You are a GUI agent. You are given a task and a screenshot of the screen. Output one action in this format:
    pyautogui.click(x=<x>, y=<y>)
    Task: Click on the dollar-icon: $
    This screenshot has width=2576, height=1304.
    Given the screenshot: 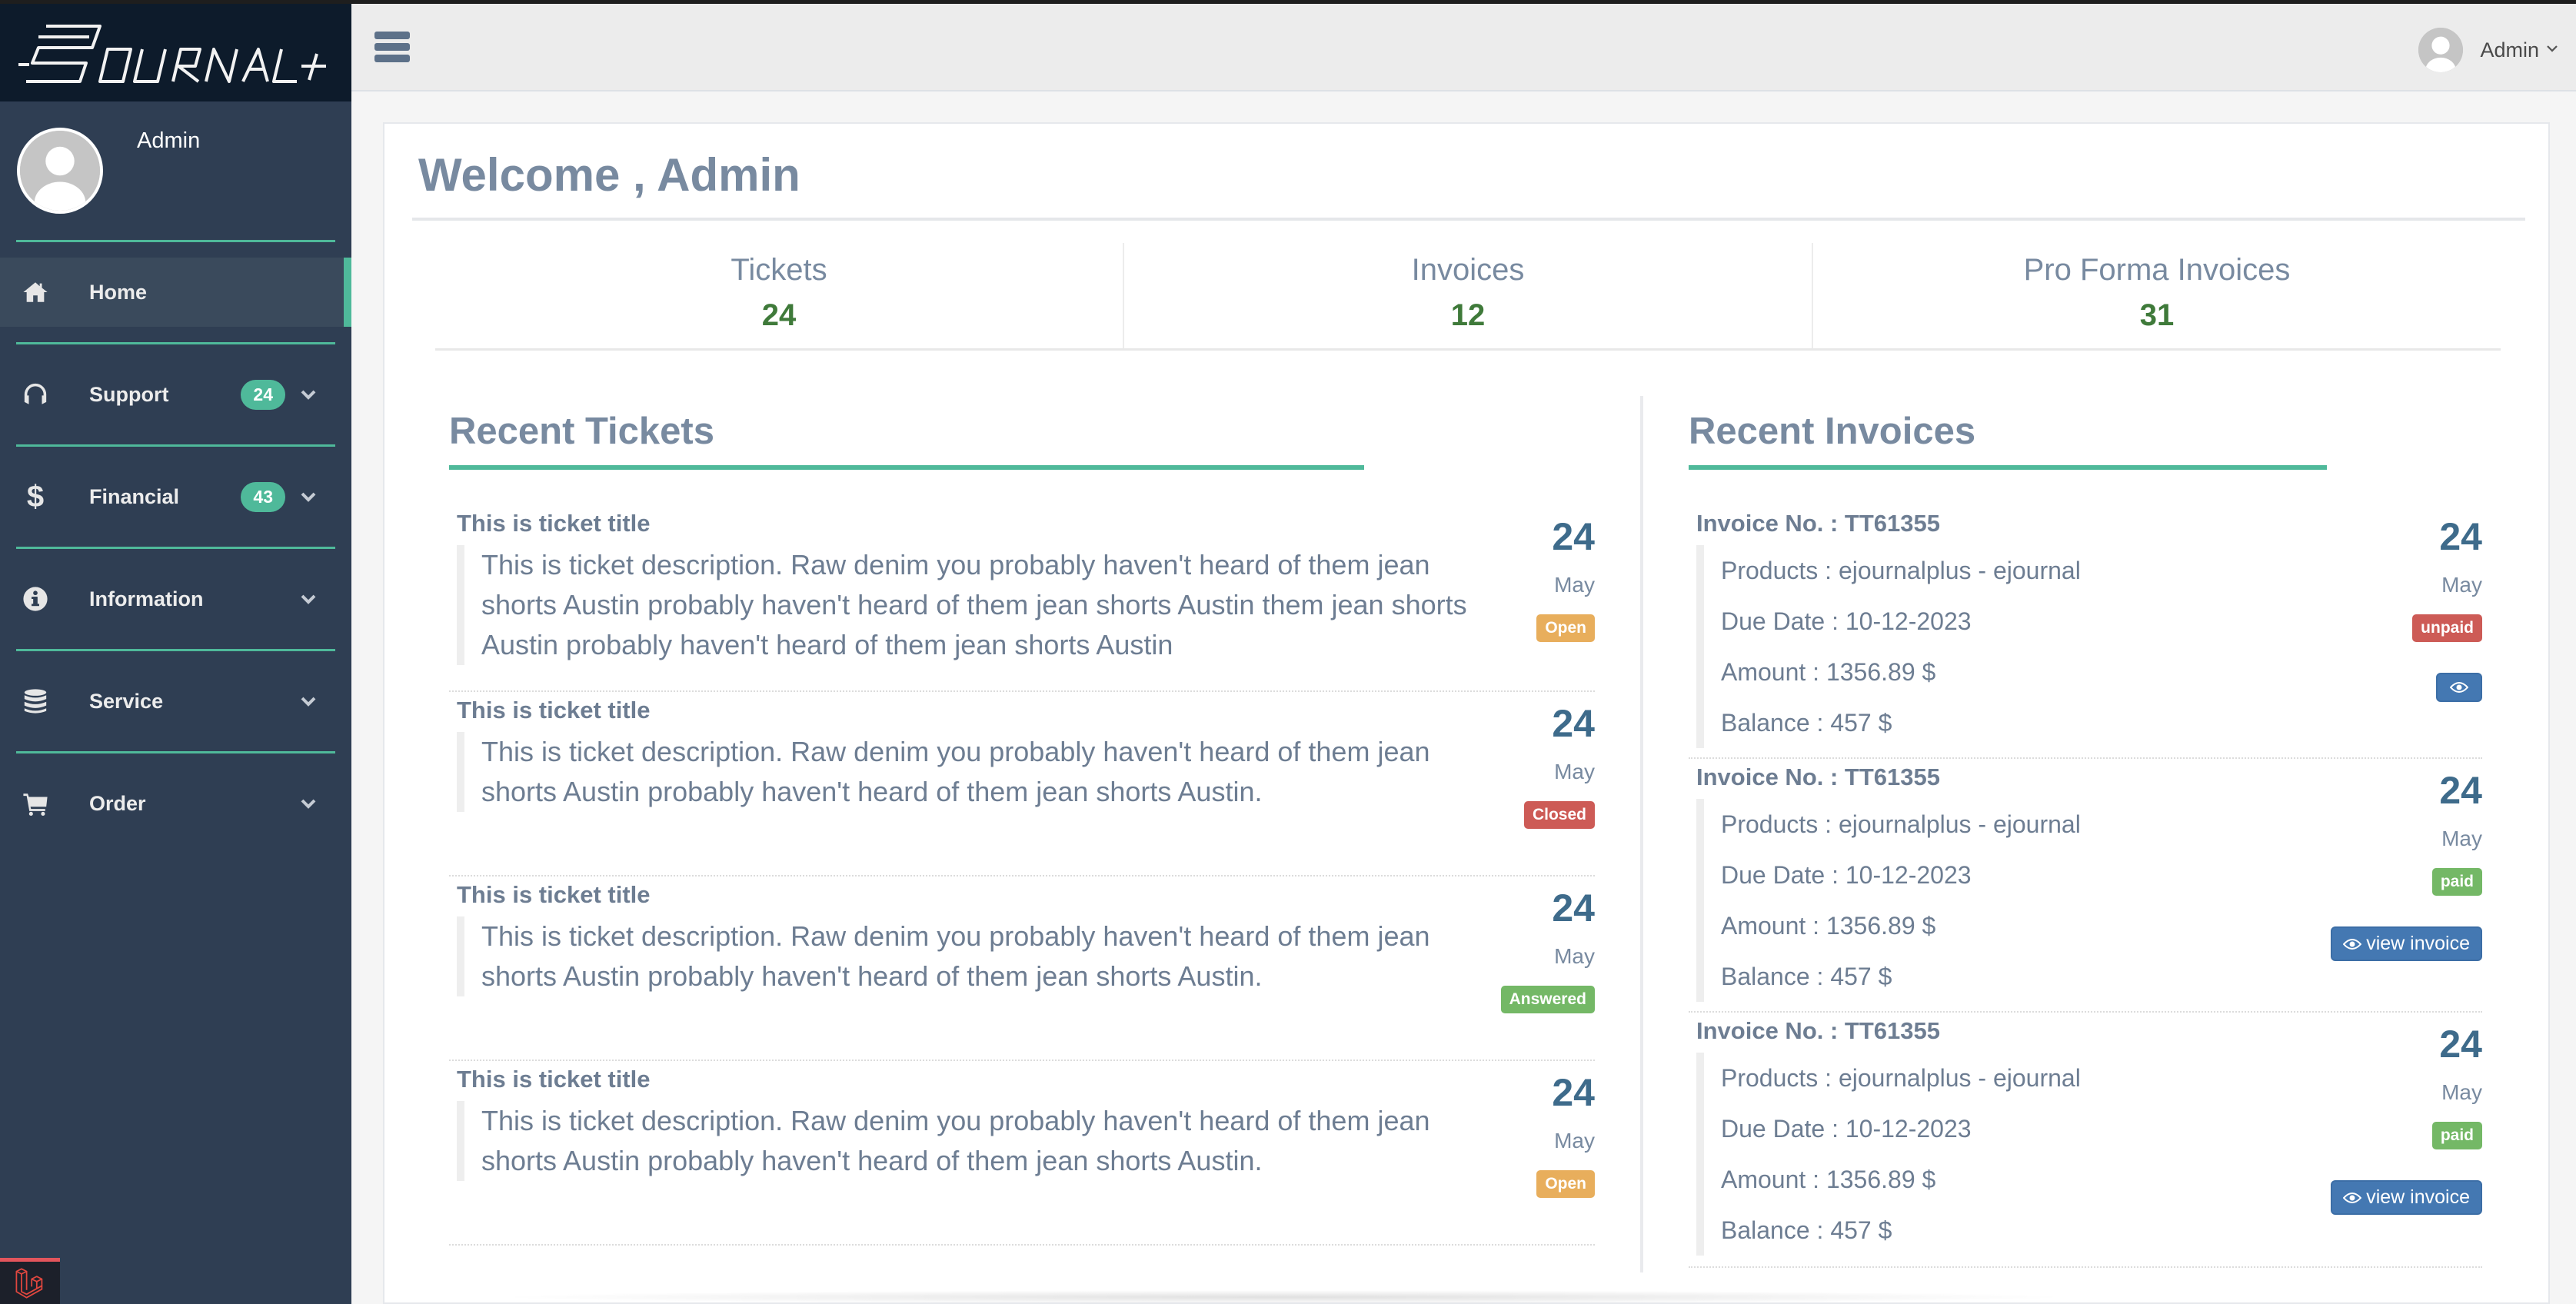 What is the action you would take?
    pyautogui.click(x=35, y=497)
    